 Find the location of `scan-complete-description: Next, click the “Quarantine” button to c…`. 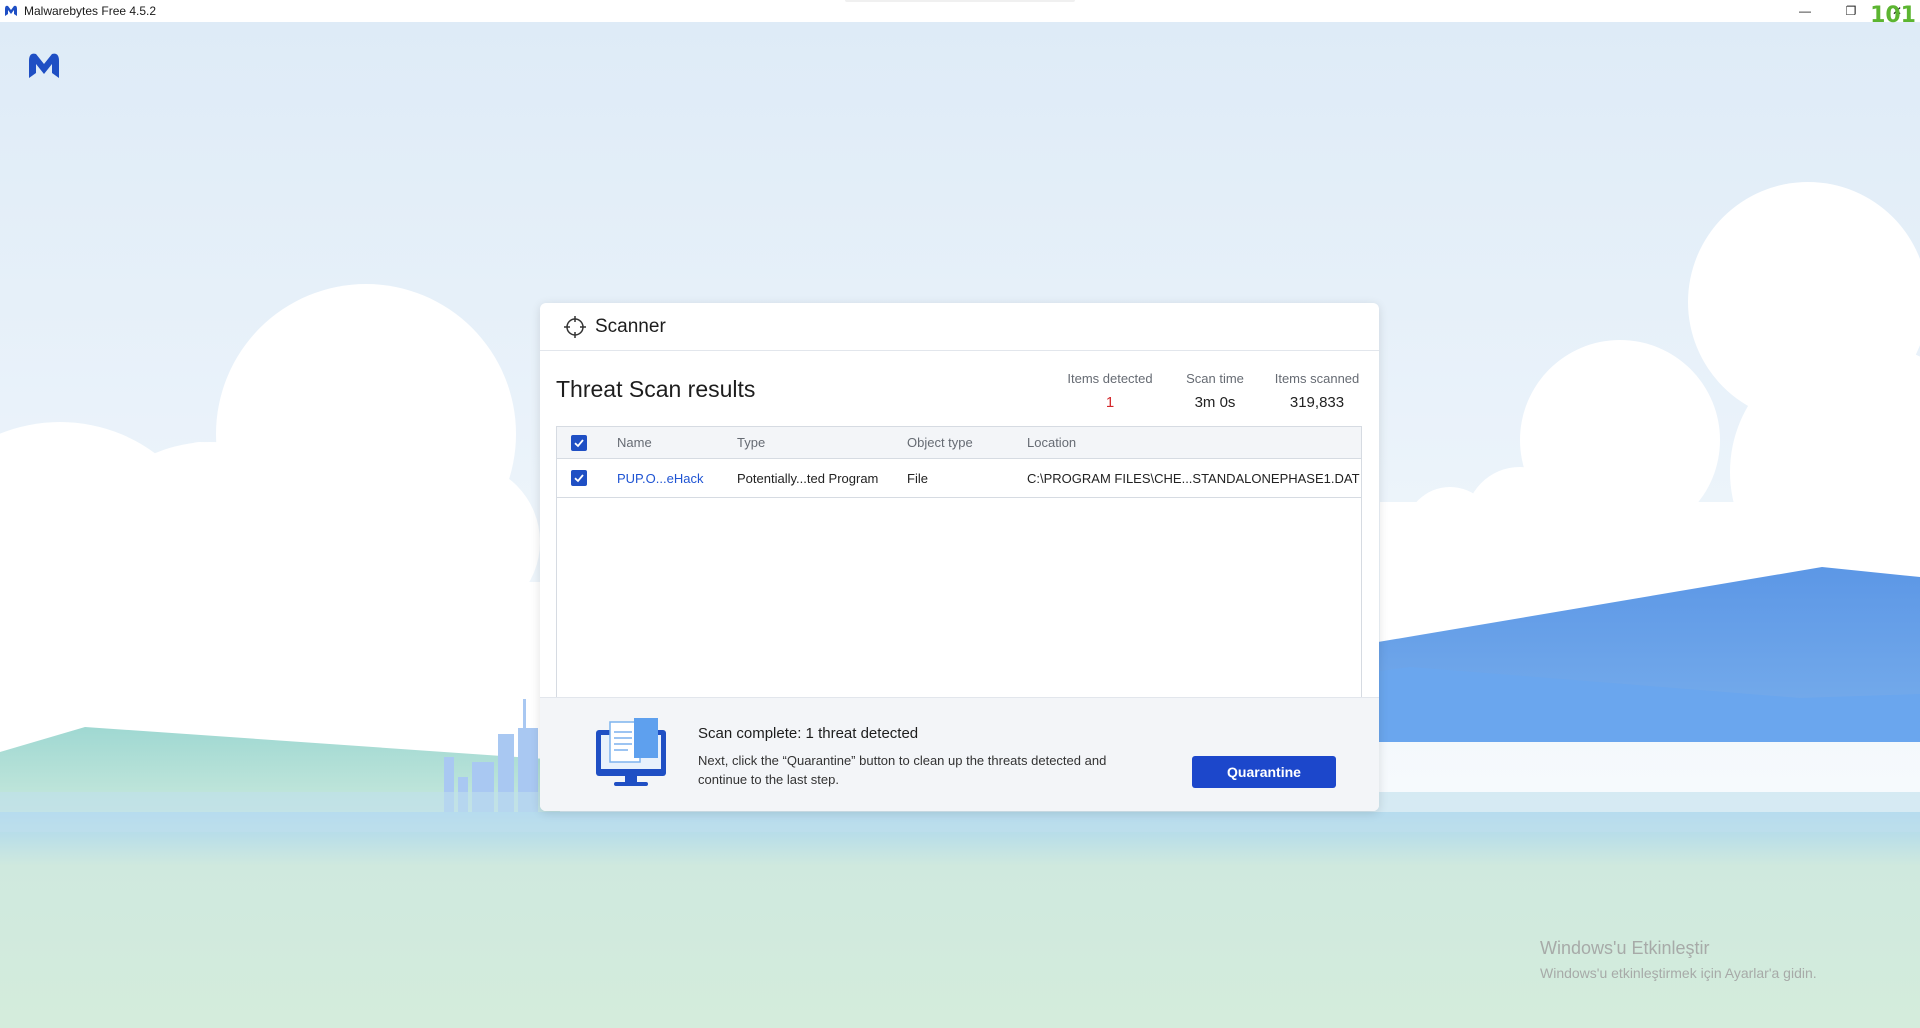

scan-complete-description: Next, click the “Quarantine” button to c… is located at coordinates (902, 770).